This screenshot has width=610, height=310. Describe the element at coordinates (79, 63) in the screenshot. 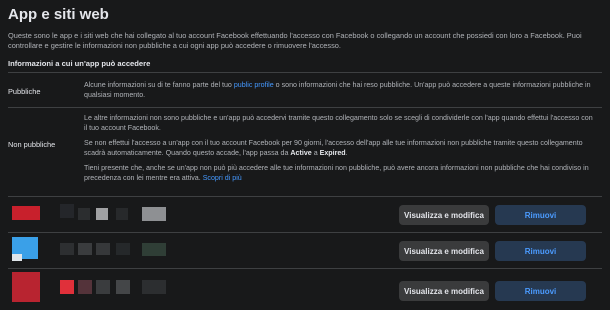

I see `section-heading: Informazioni a cui un'app può accedere` at that location.